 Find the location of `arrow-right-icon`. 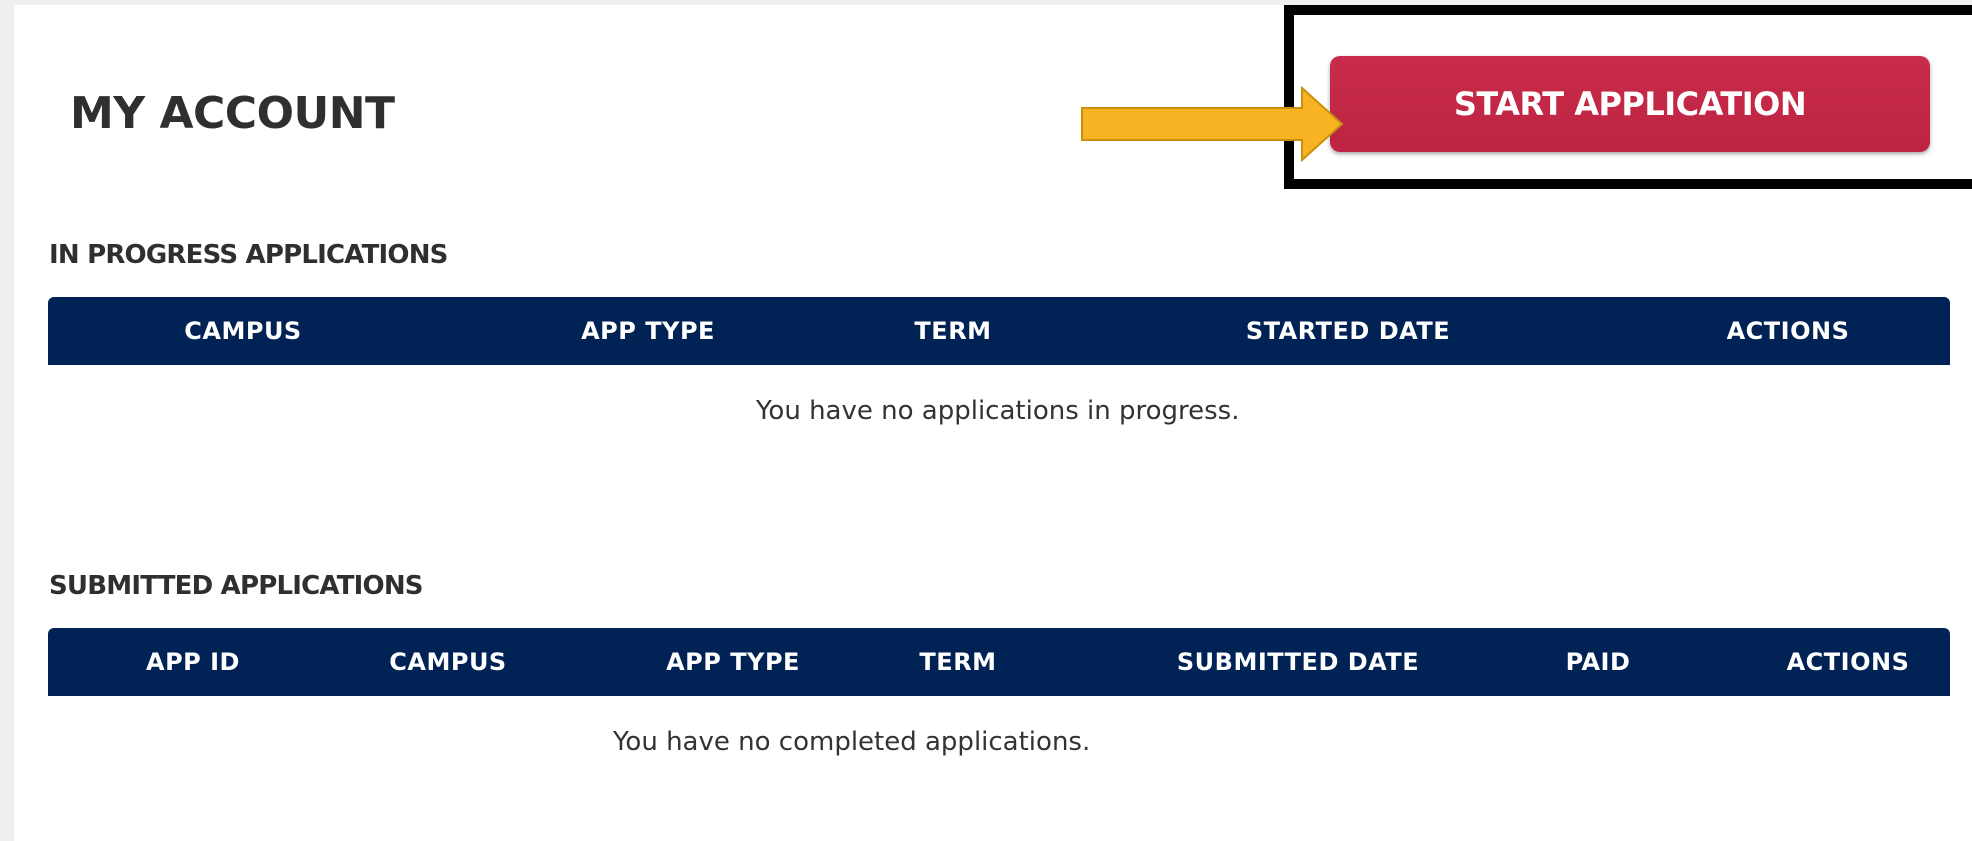

arrow-right-icon is located at coordinates (1212, 124).